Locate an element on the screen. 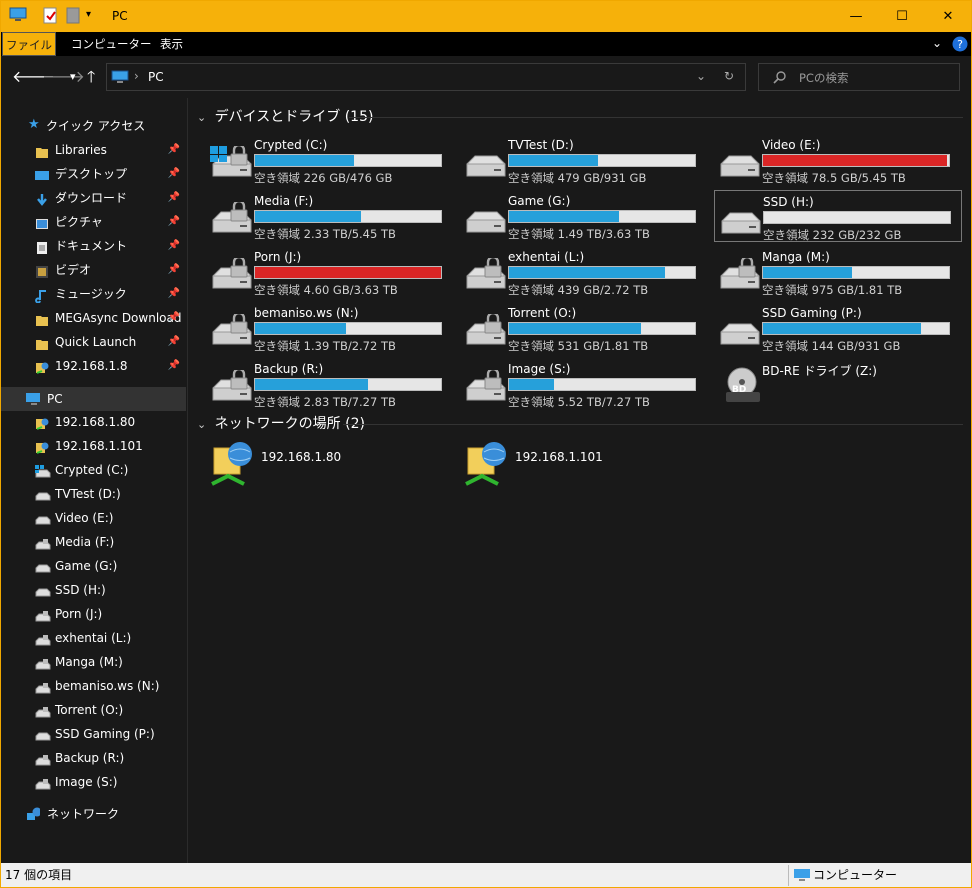  tab-view: 表示 is located at coordinates (171, 44).